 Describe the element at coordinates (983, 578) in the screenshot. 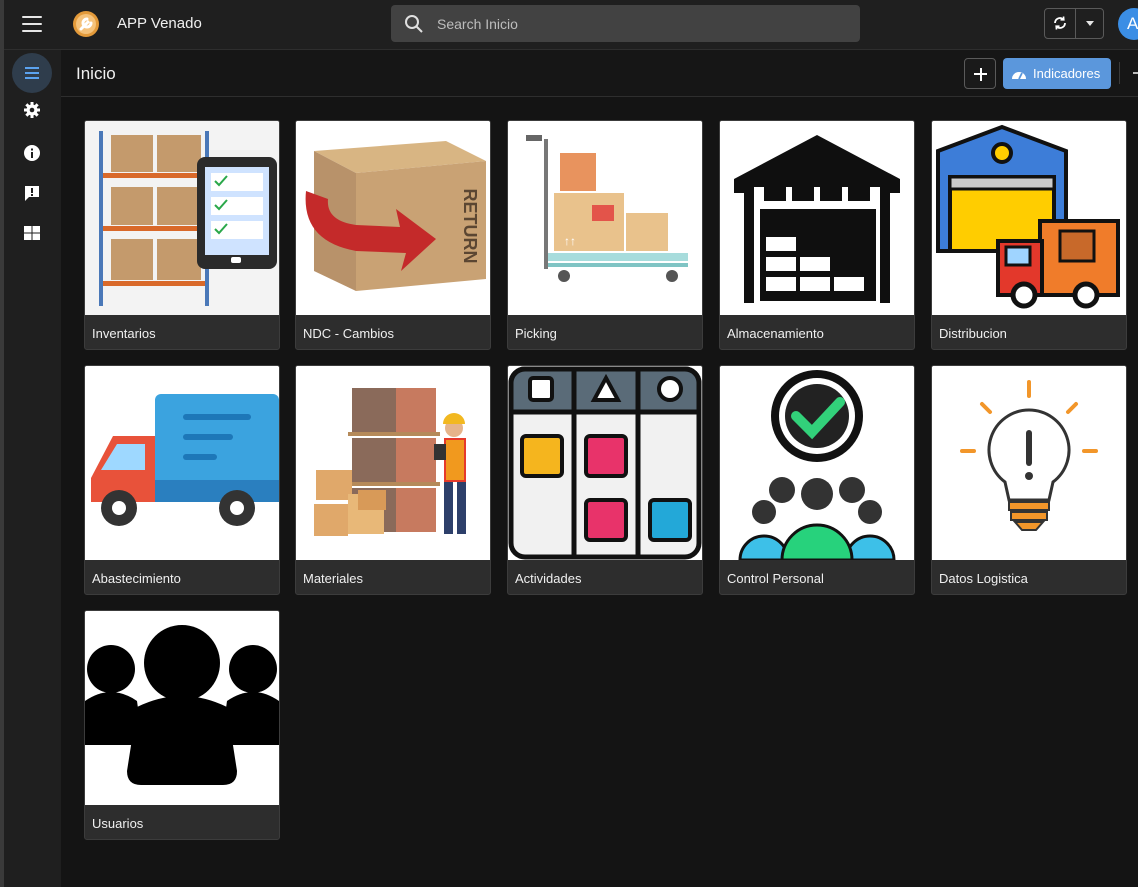

I see `tile-label: Datos Logistica` at that location.